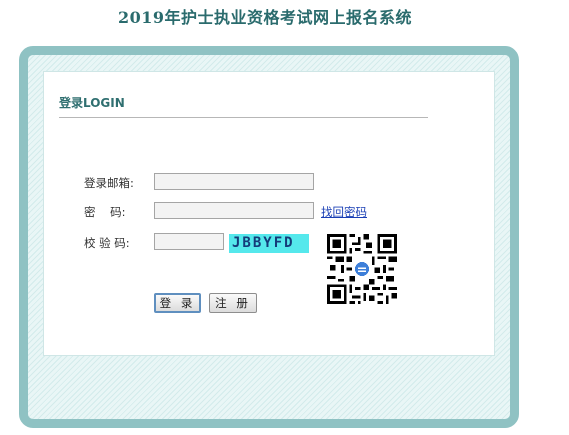 The image size is (569, 435). I want to click on qr-code-icon, so click(362, 269).